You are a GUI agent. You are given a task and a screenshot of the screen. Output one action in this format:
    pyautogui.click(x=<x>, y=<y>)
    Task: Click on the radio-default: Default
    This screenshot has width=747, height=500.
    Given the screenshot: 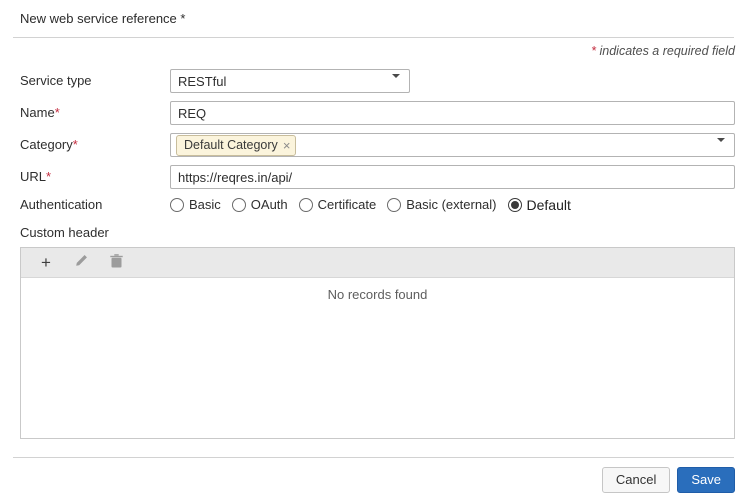 What is the action you would take?
    pyautogui.click(x=539, y=205)
    